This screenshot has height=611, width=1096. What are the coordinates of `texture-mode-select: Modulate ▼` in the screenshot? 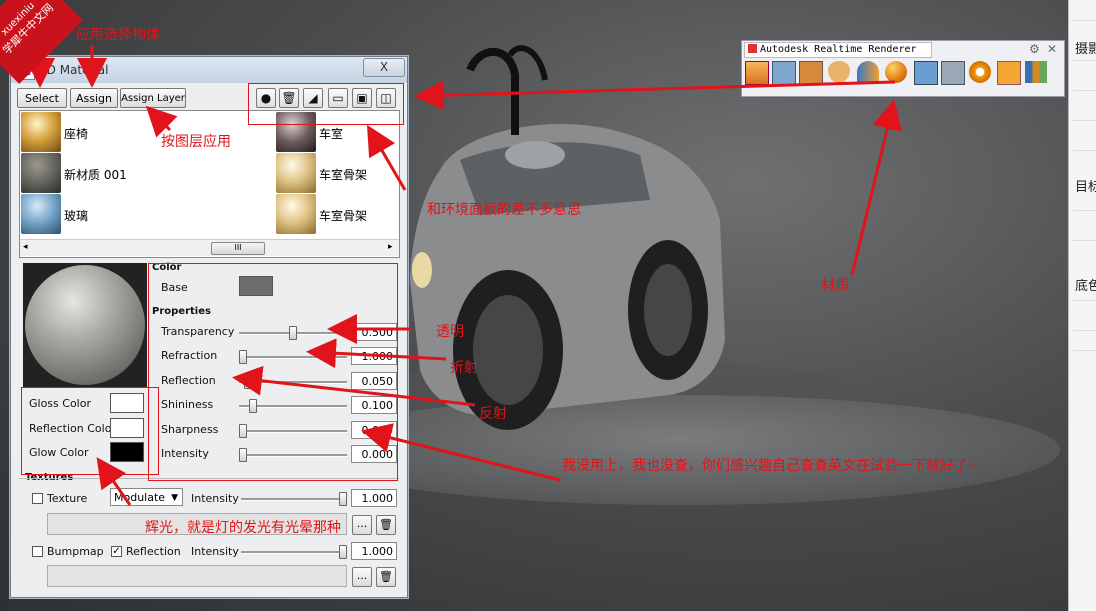 It's located at (146, 497).